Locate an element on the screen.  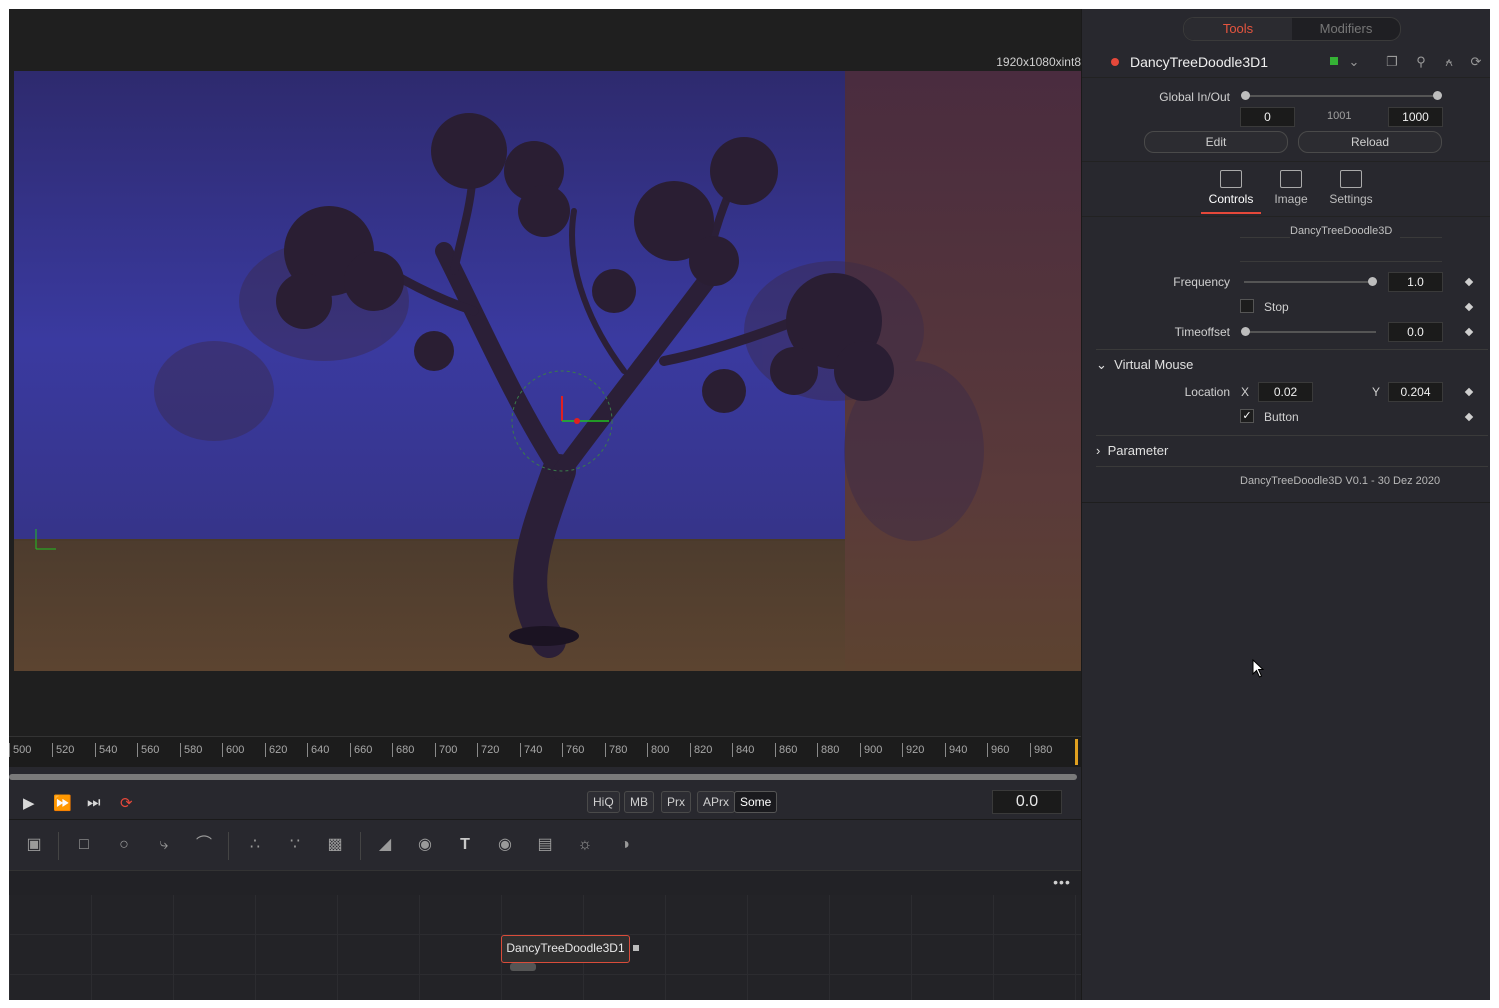
tool-name: DancyTreeDoodle3D1 is located at coordinates (1199, 62).